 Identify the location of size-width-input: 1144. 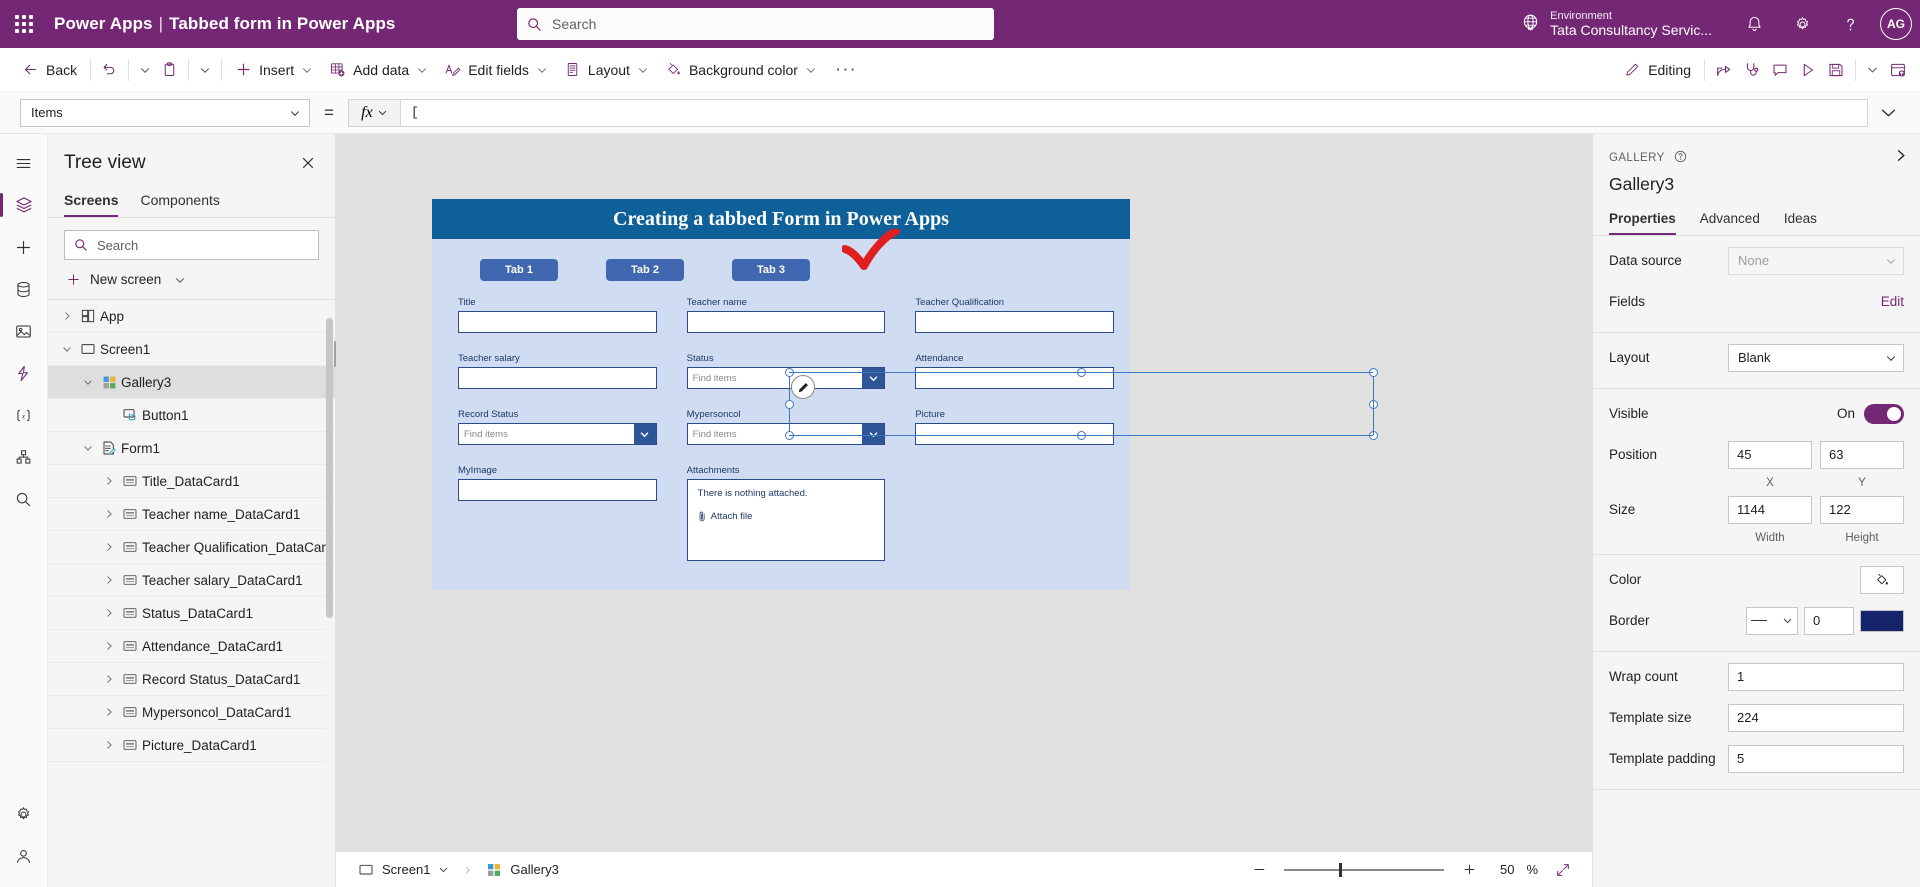
(1770, 509).